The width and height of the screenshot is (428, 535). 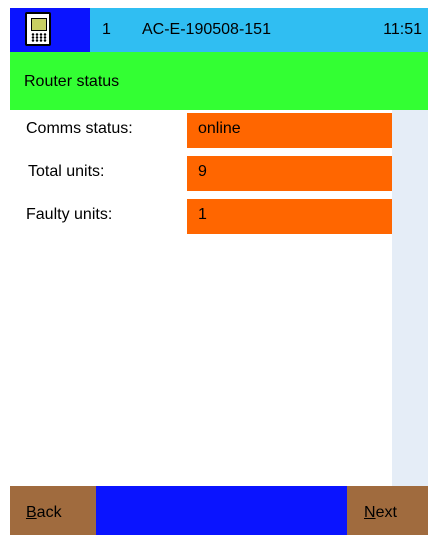 I want to click on next-label-rest: ext, so click(x=386, y=512).